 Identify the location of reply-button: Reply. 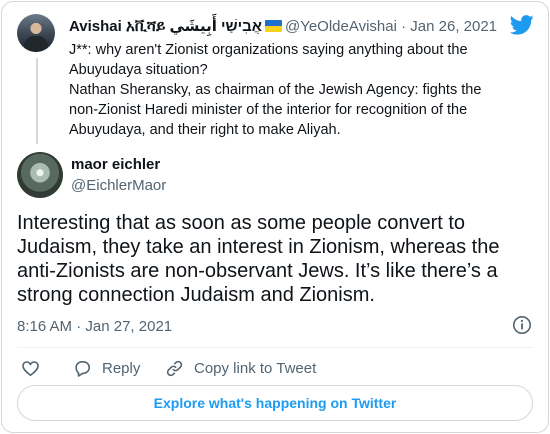
(106, 368).